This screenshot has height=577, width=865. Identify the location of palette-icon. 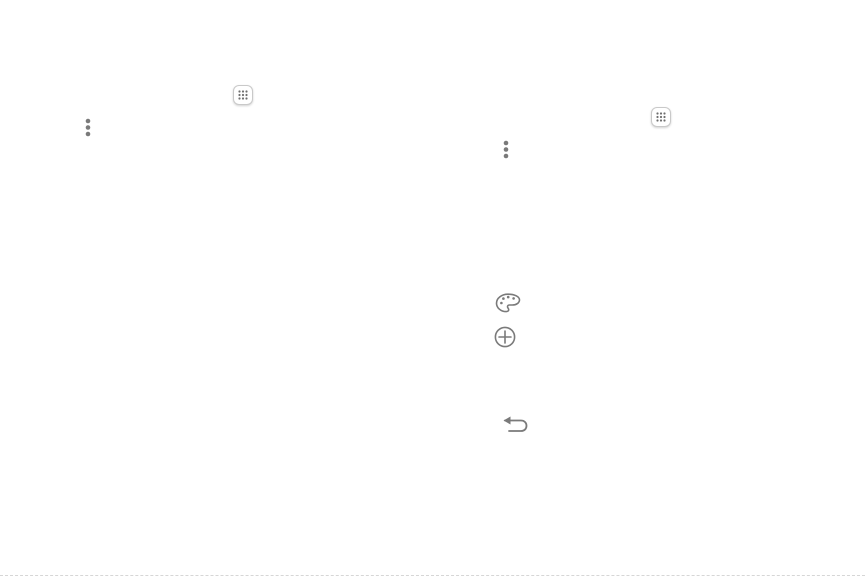
(508, 303).